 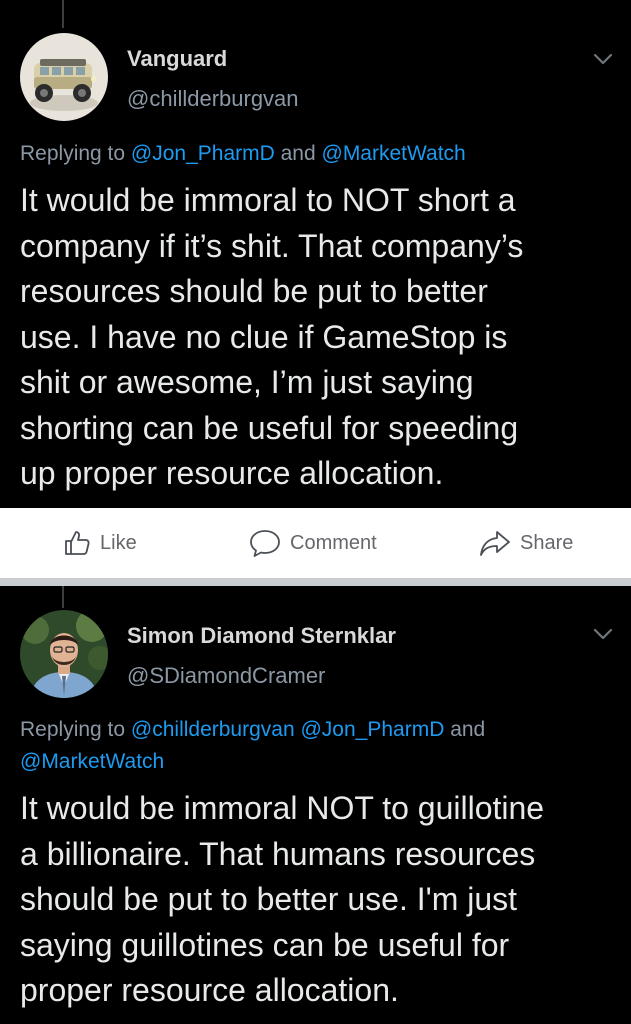 What do you see at coordinates (495, 543) in the screenshot?
I see `share-arrow-icon` at bounding box center [495, 543].